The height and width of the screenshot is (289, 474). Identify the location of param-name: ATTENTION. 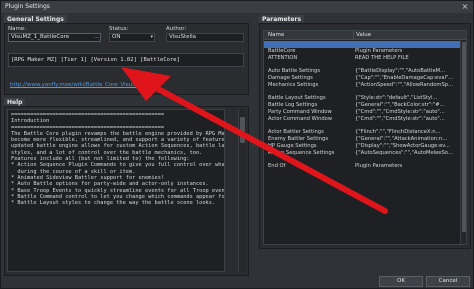
(283, 57).